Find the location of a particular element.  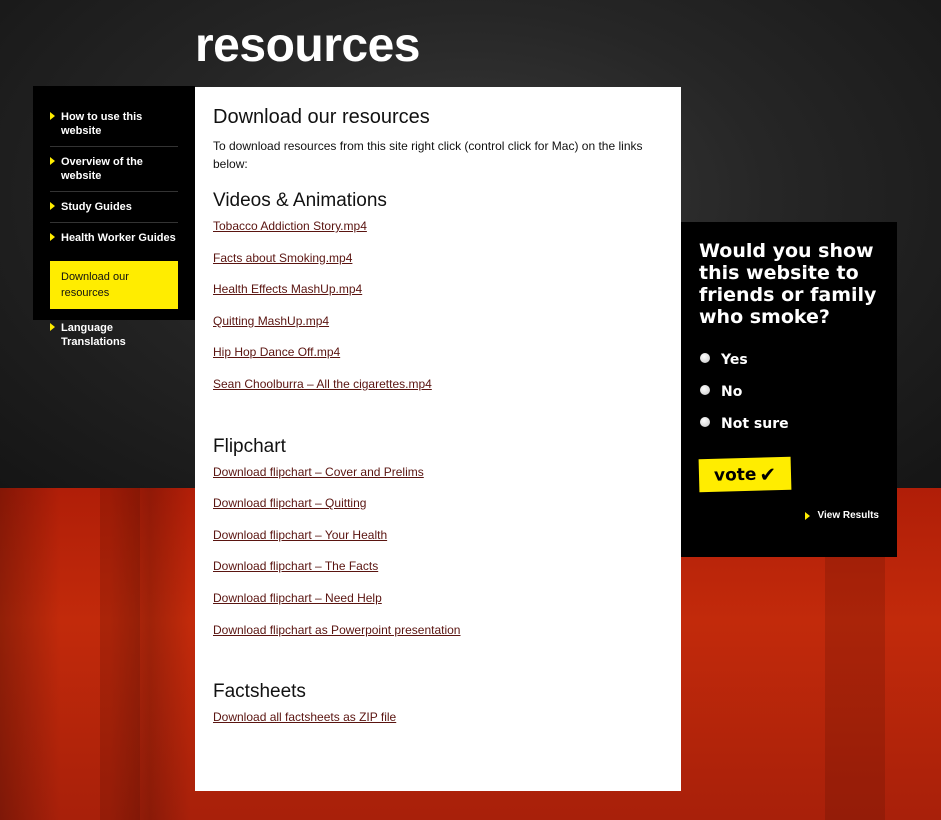

sidebar-item-how-to-use: How to use this website is located at coordinates (114, 124).